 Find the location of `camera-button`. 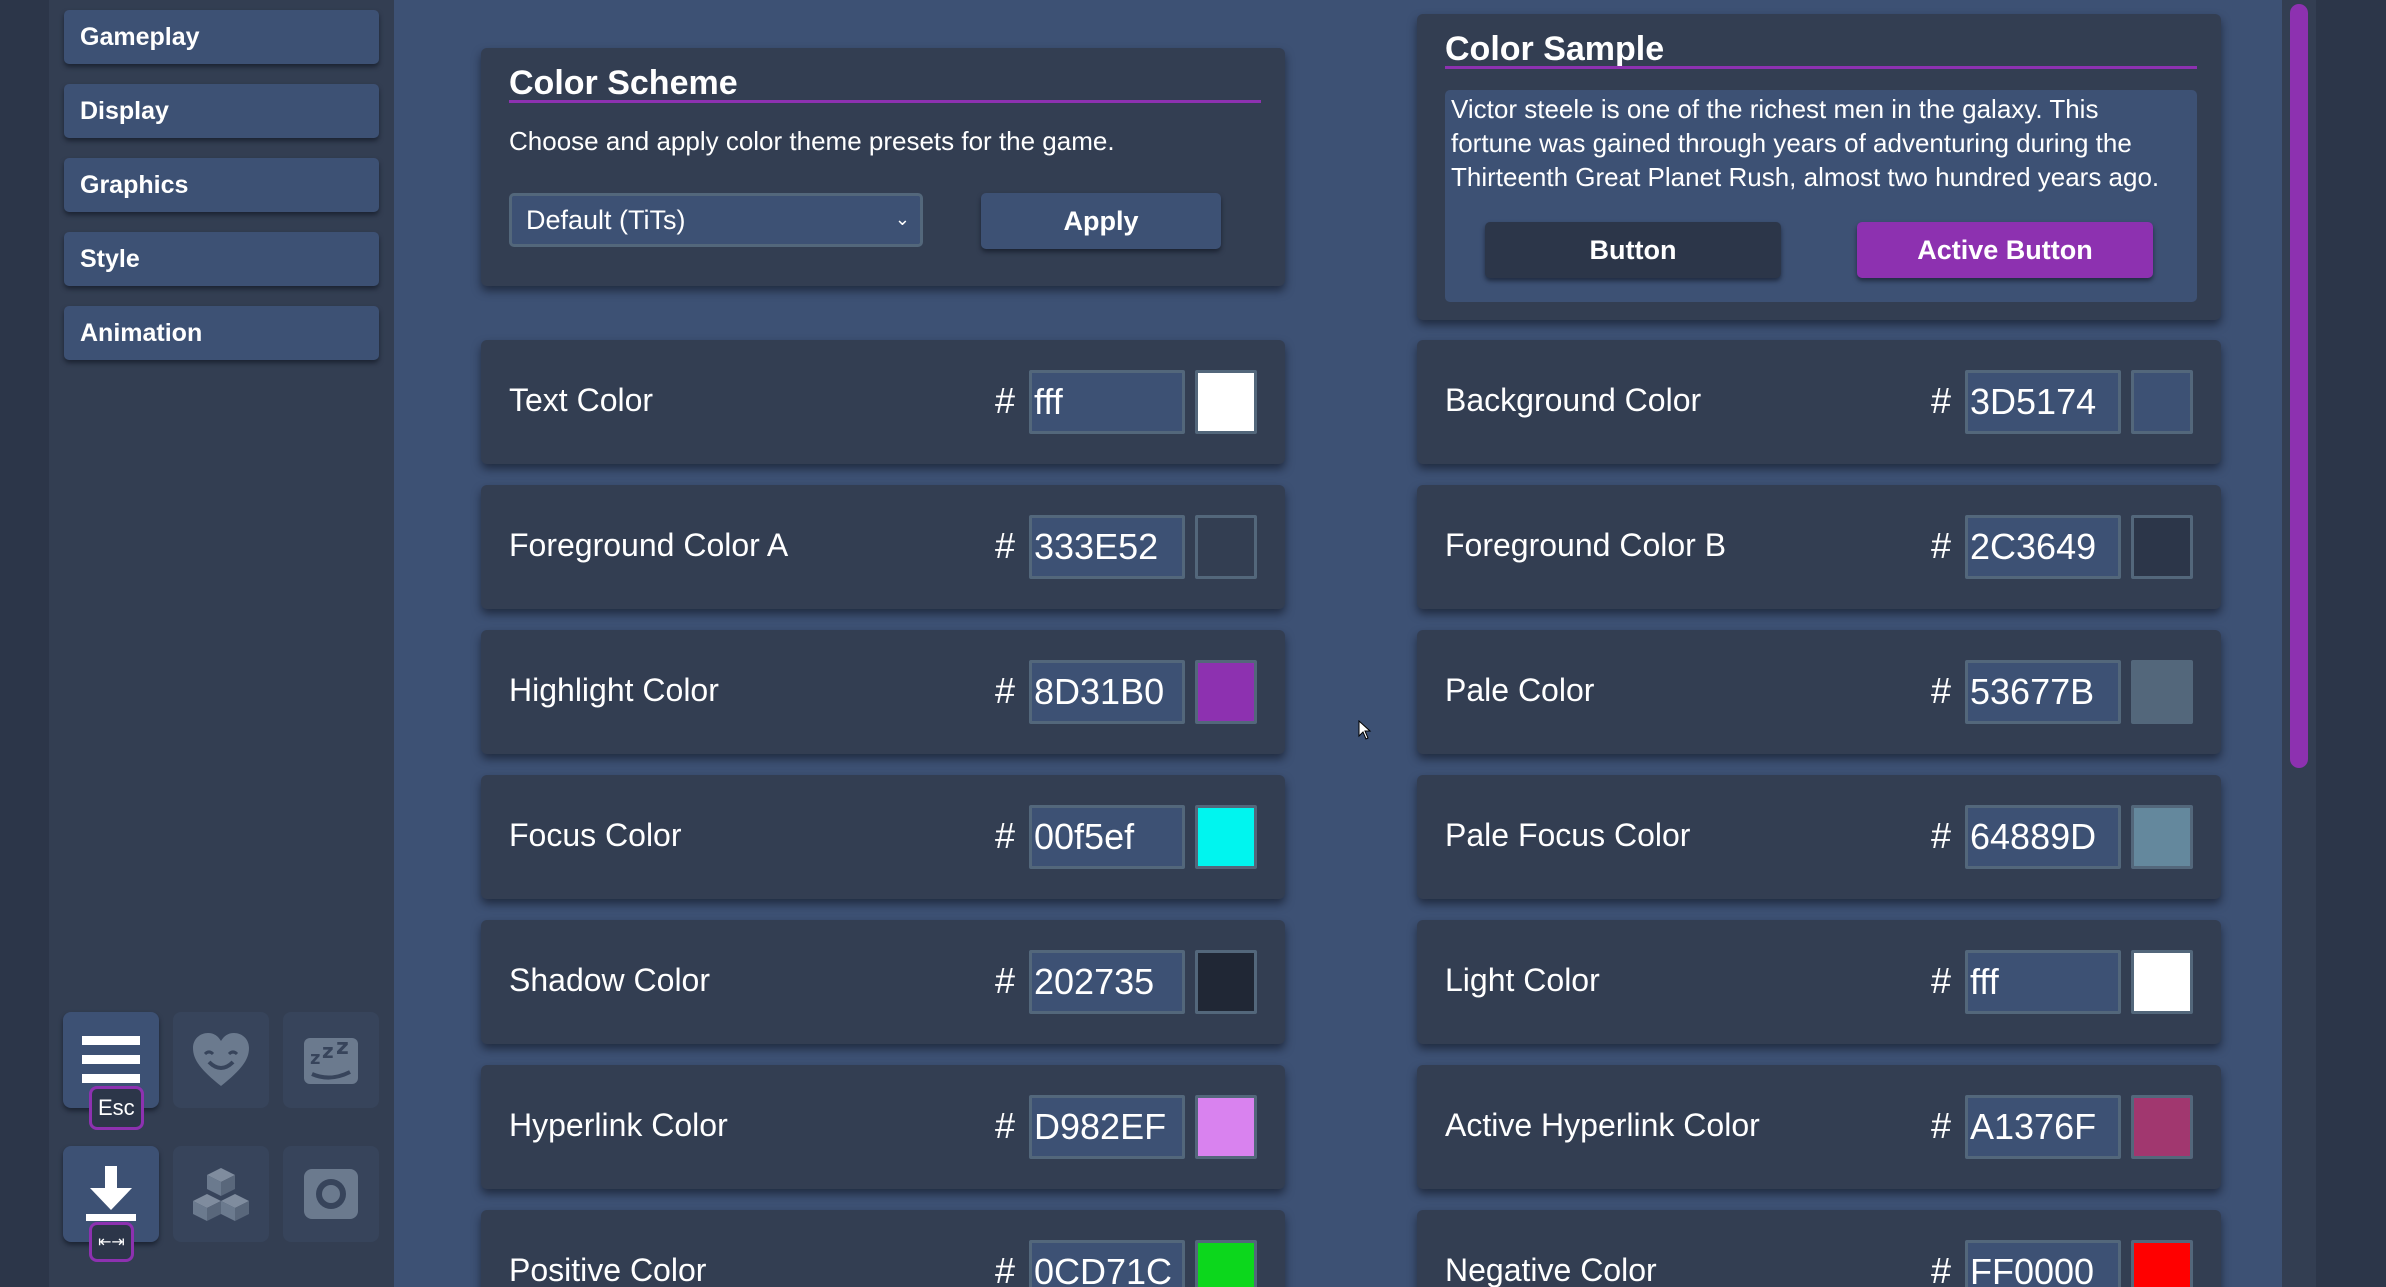

camera-button is located at coordinates (331, 1194).